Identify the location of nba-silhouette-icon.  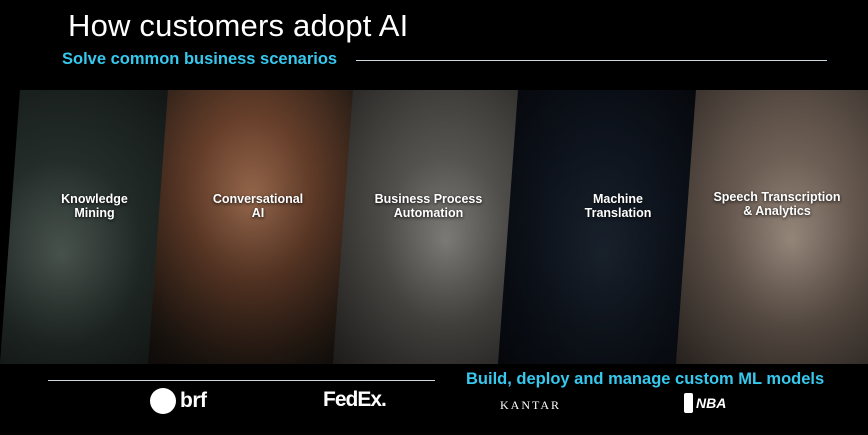
(688, 403).